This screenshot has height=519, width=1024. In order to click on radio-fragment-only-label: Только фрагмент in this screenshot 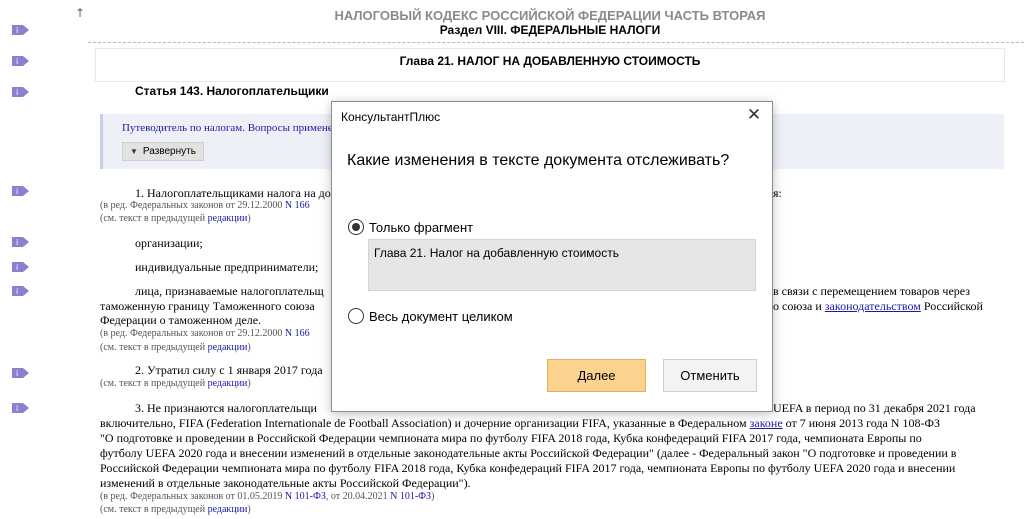, I will do `click(421, 227)`.